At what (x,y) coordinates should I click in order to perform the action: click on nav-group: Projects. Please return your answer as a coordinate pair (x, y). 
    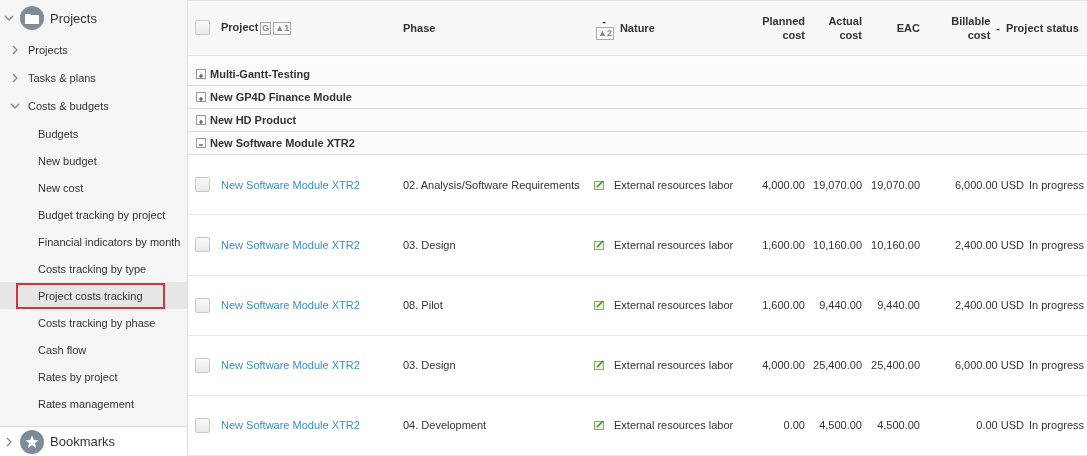
    Looking at the image, I should click on (48, 50).